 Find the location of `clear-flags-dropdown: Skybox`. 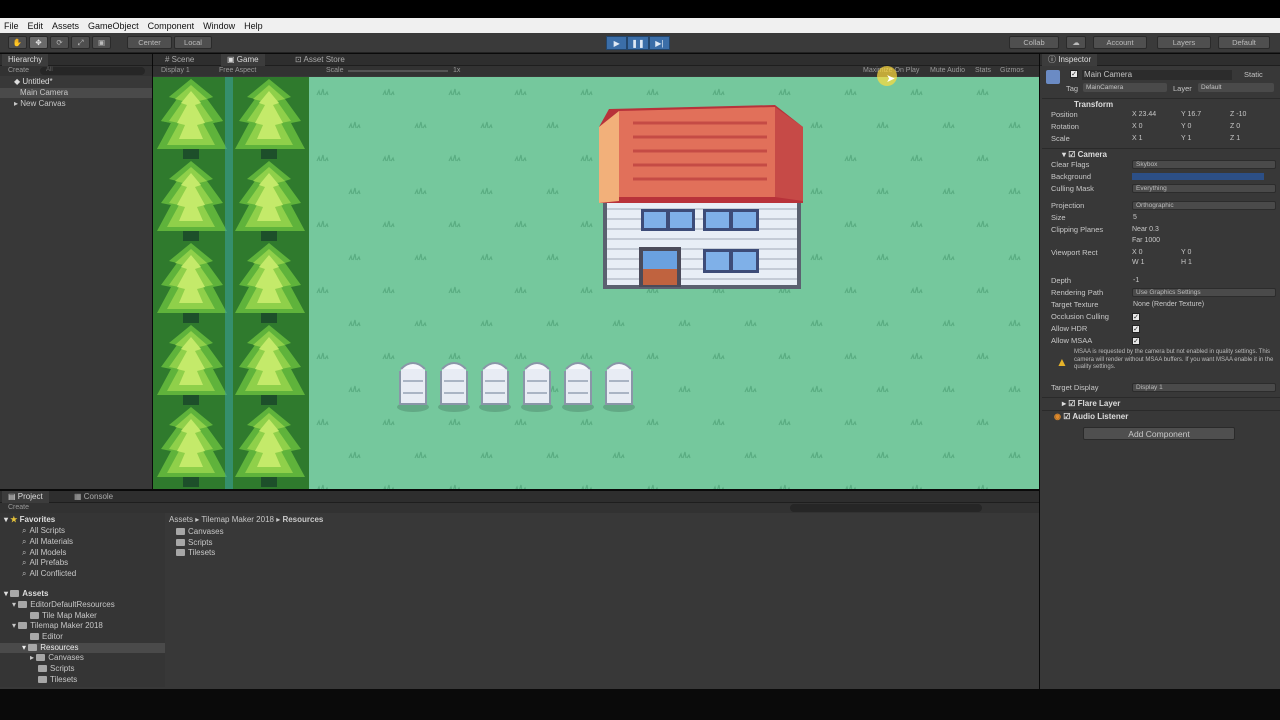

clear-flags-dropdown: Skybox is located at coordinates (1204, 164).